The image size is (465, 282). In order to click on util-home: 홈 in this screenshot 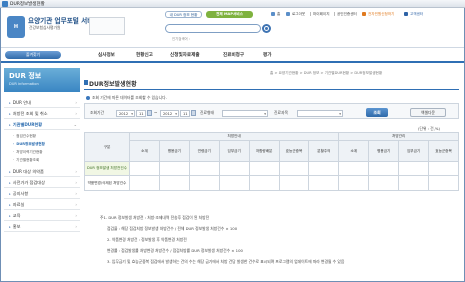, I will do `click(278, 14)`.